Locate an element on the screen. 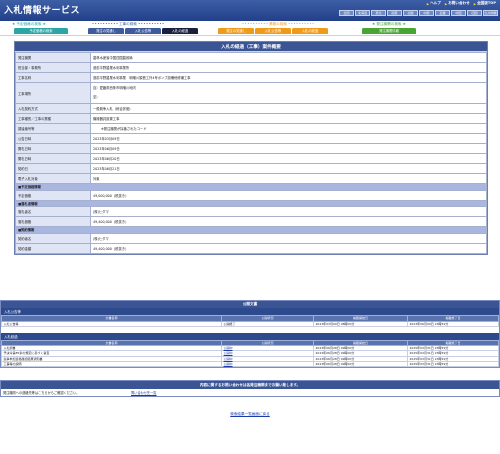 The image size is (500, 454). table-row: 契約者名 (株)ヒダマ is located at coordinates (251, 238).